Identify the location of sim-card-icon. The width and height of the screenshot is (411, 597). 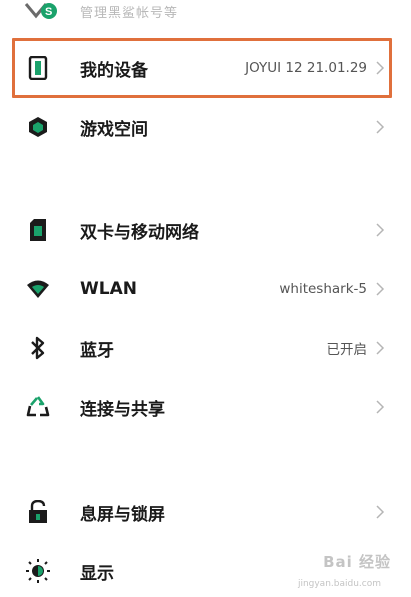
(38, 230).